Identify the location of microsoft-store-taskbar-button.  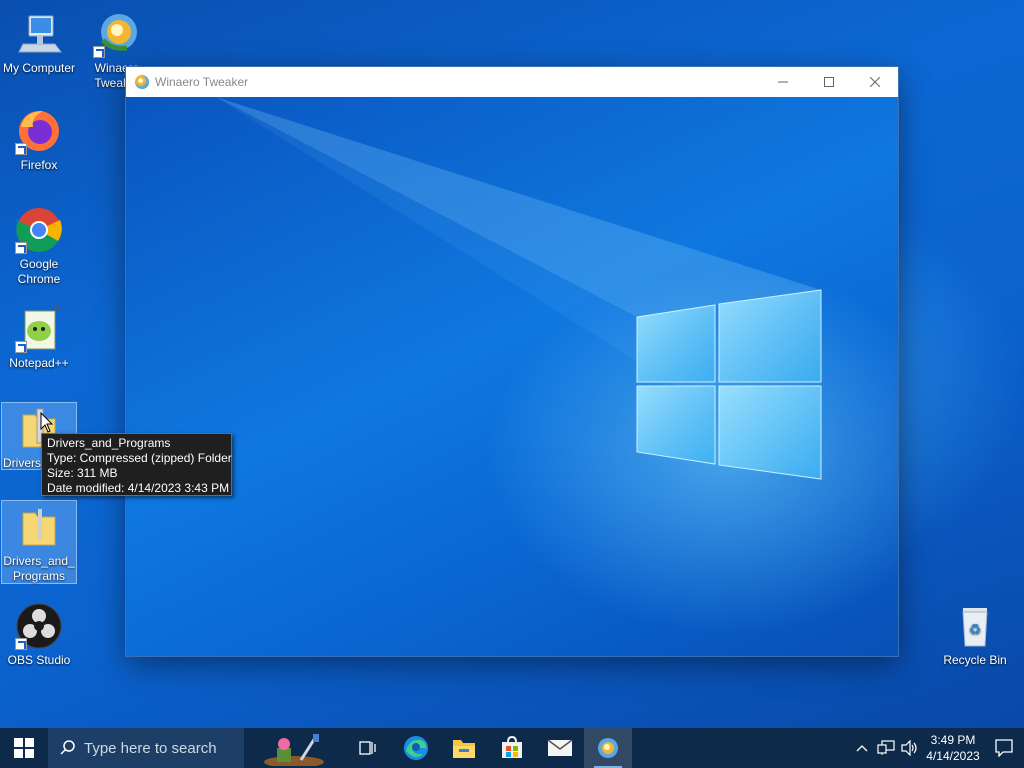
(512, 748).